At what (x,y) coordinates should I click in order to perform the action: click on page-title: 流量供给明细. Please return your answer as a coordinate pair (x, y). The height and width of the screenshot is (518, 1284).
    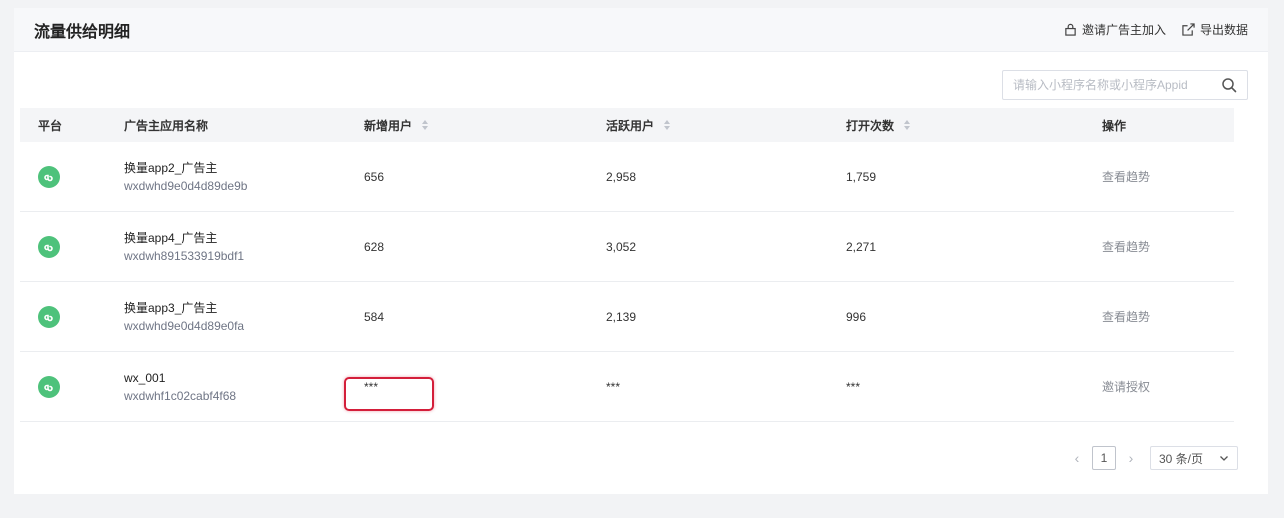
    Looking at the image, I should click on (82, 32).